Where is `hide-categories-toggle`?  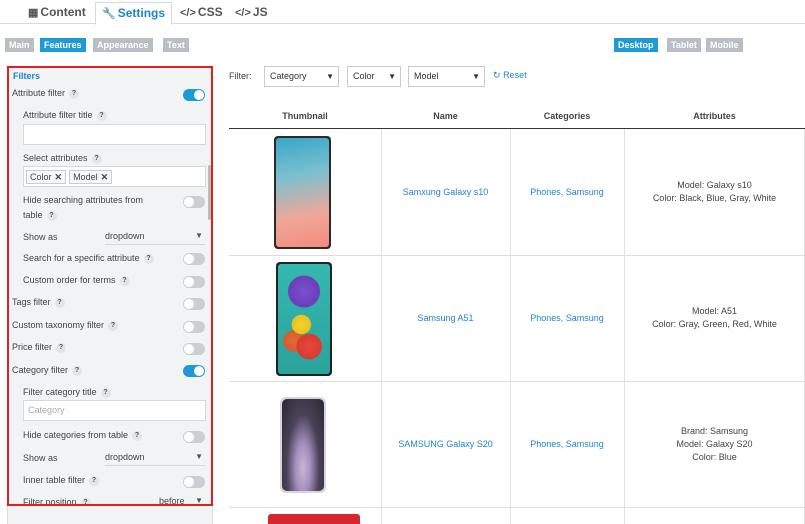 hide-categories-toggle is located at coordinates (194, 437).